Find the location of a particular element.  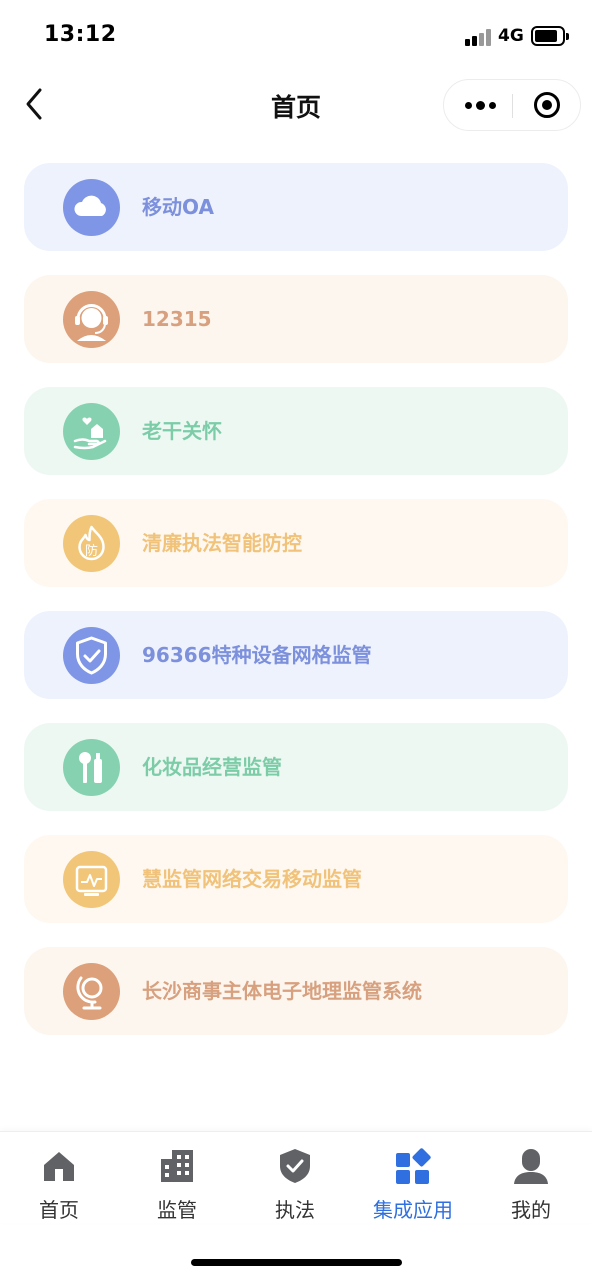

app-card-special-equipment: 96366特种设备网格监管 is located at coordinates (296, 655).